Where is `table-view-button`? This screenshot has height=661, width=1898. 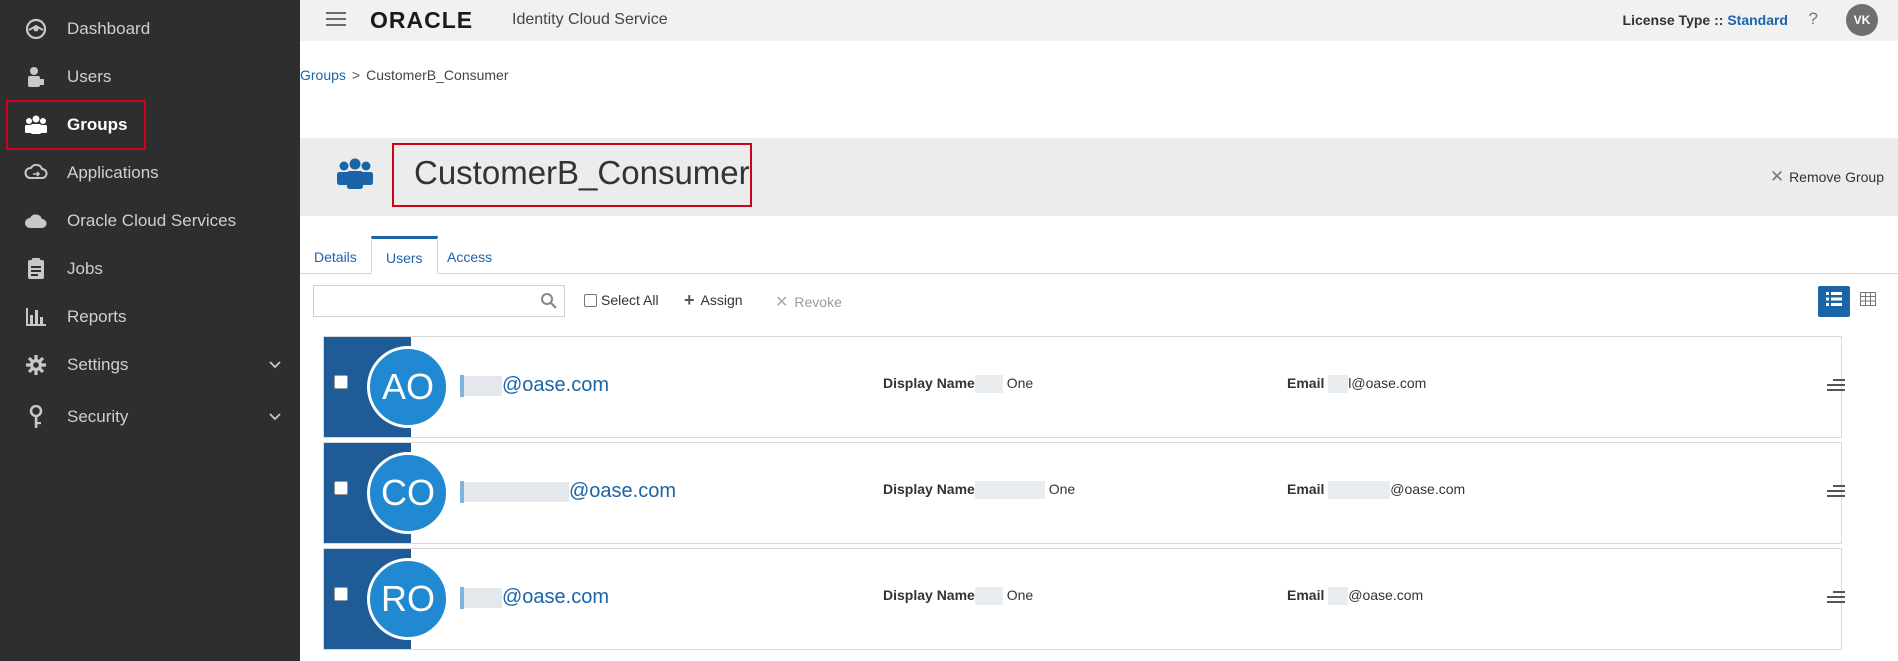
table-view-button is located at coordinates (1868, 301).